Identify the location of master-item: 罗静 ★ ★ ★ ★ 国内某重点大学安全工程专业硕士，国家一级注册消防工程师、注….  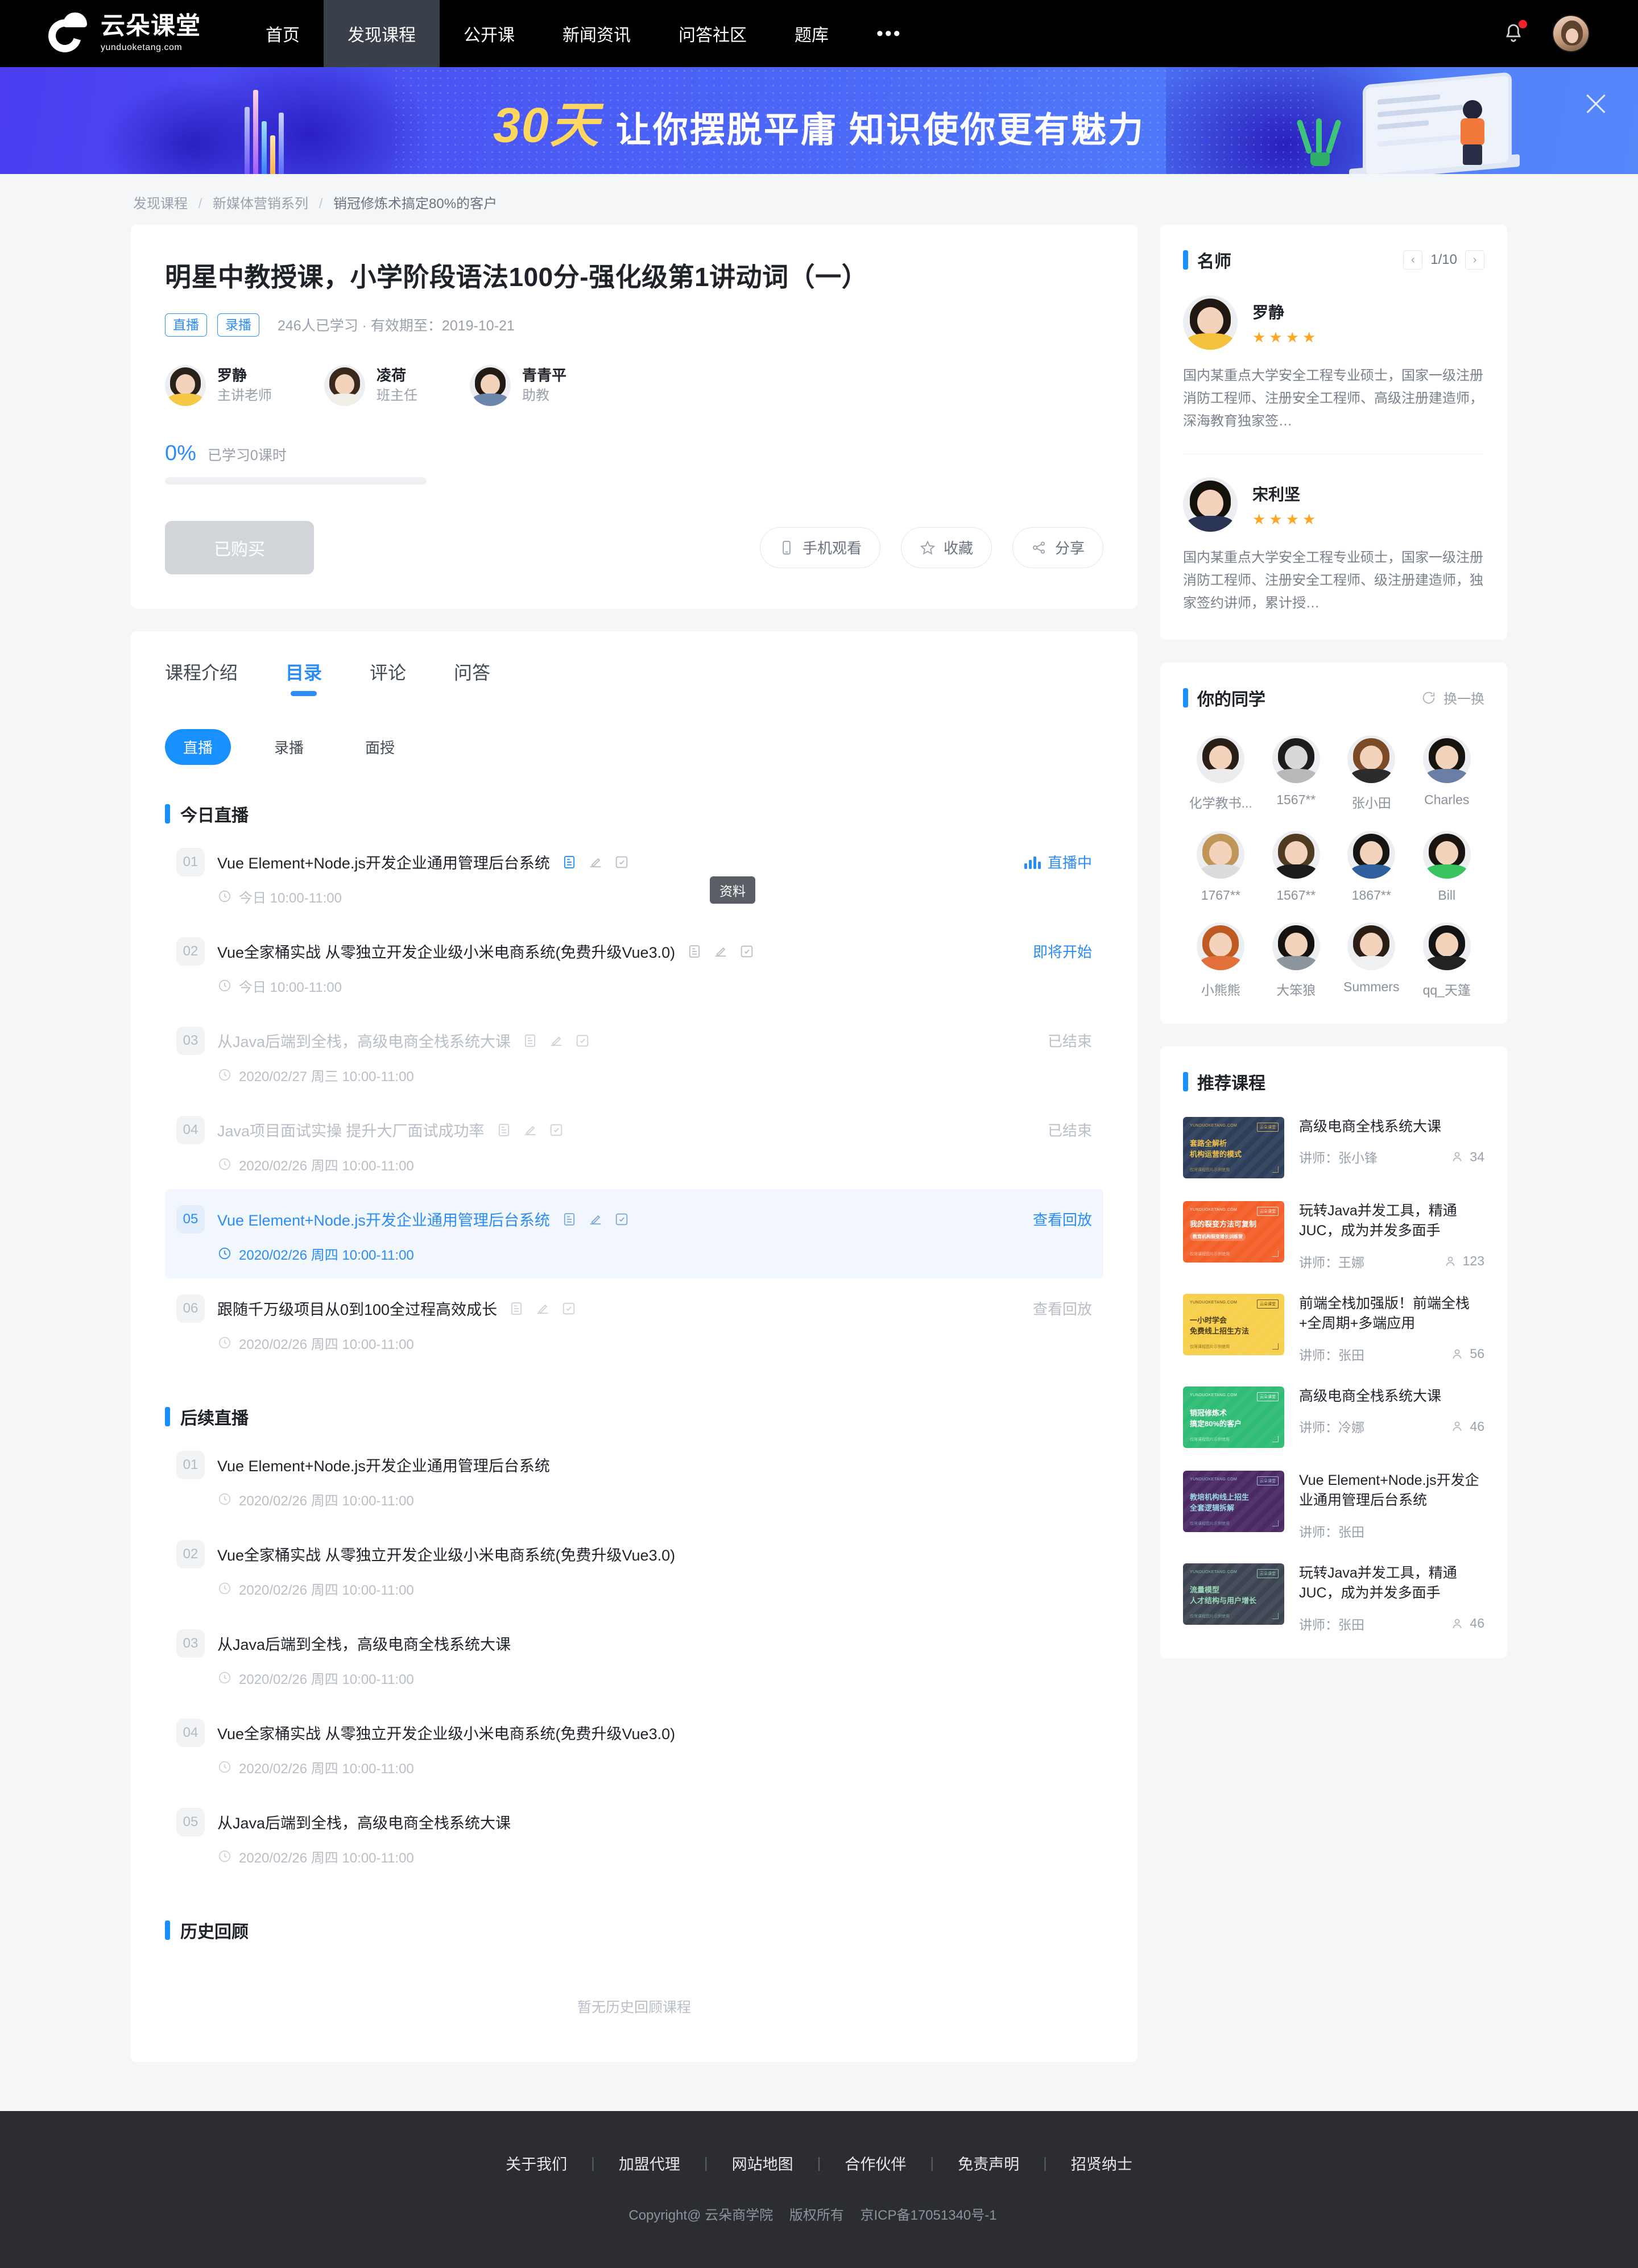
(1333, 364).